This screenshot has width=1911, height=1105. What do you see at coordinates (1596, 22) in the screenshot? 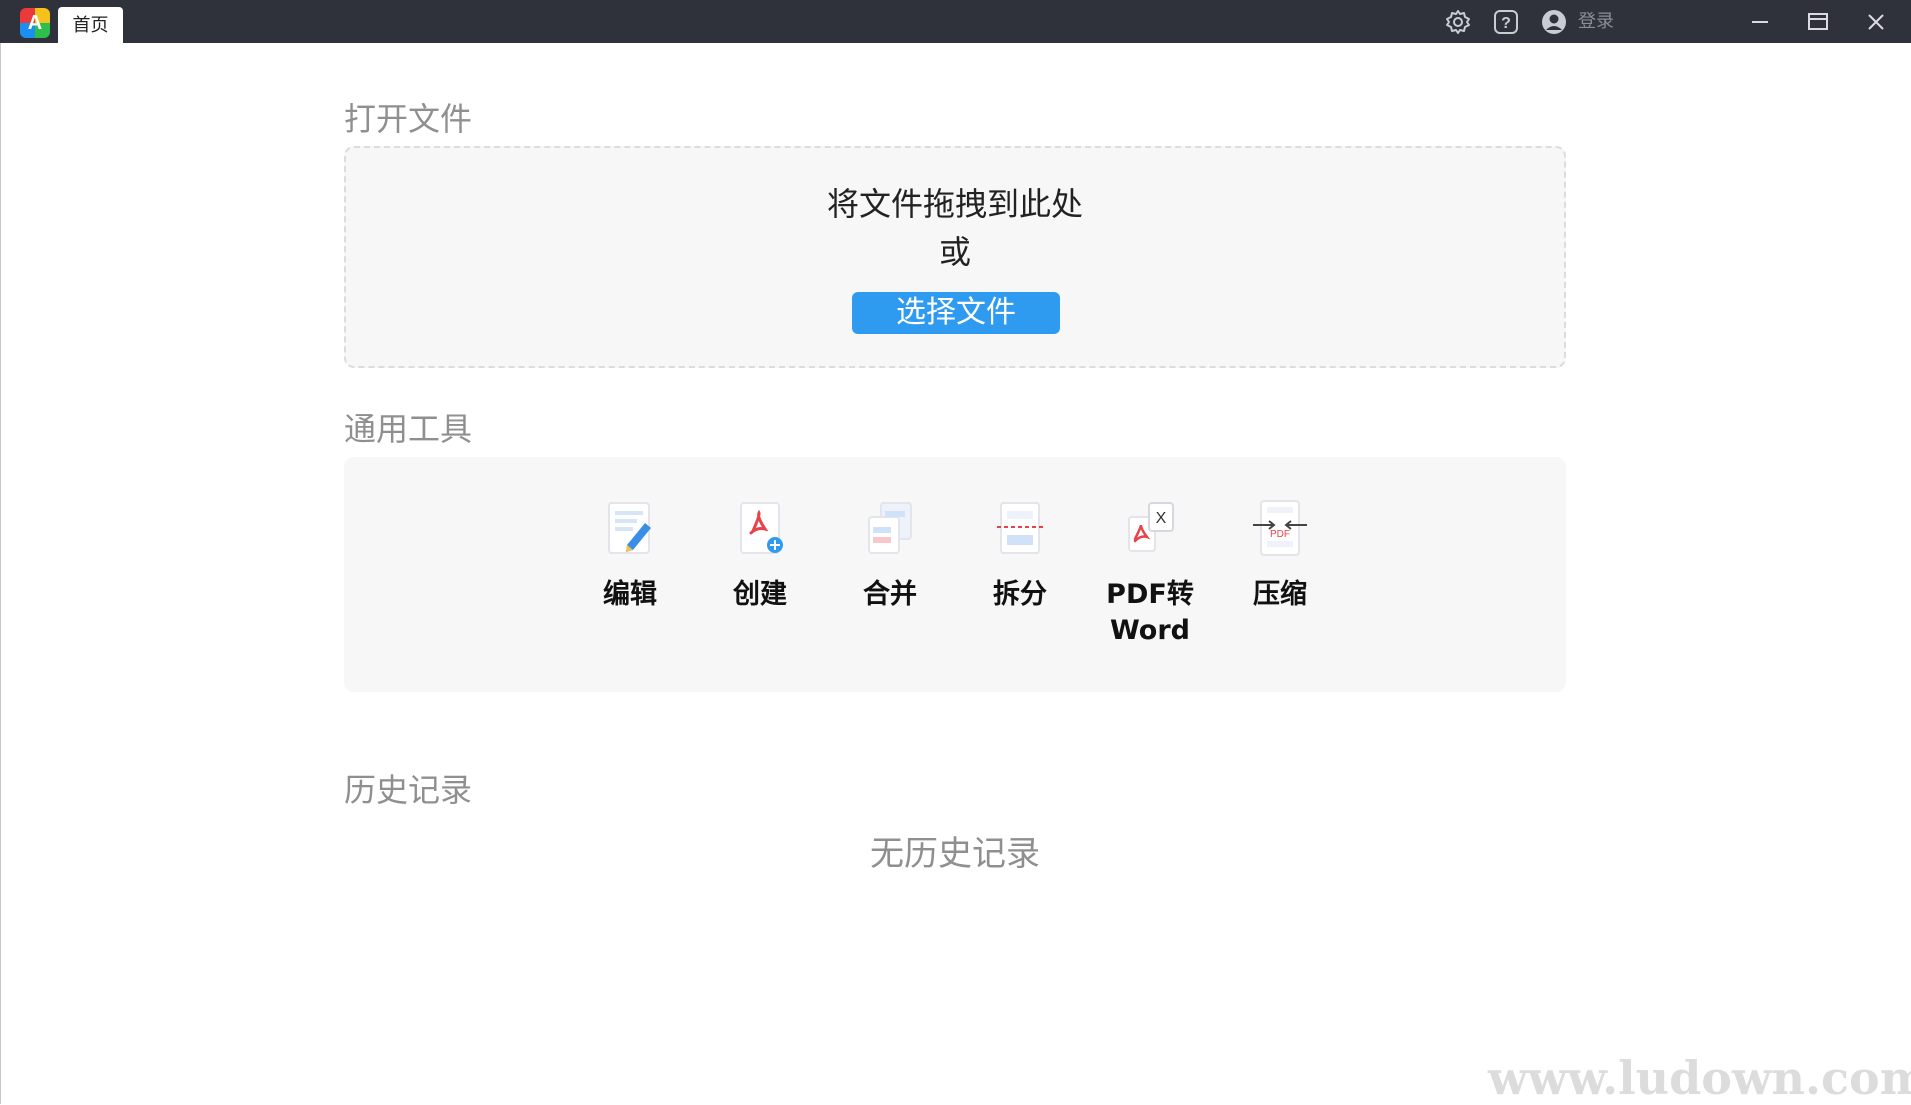
I see `login-link: 登录` at bounding box center [1596, 22].